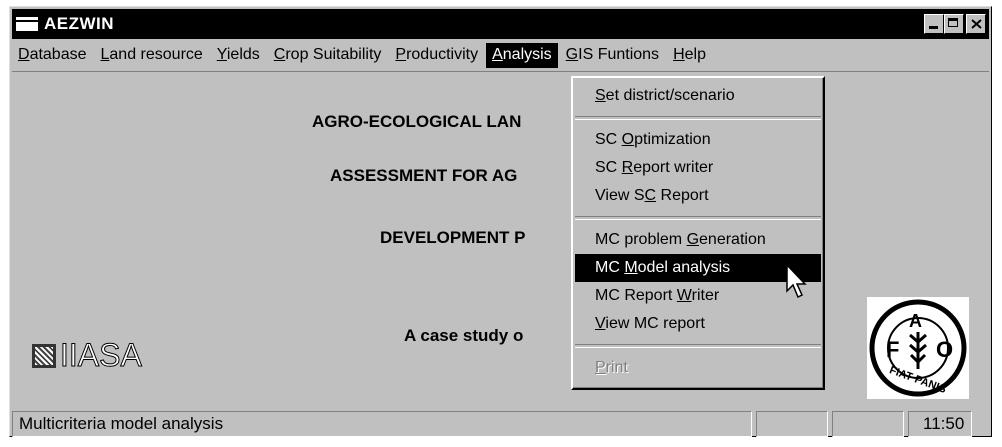  Describe the element at coordinates (238, 55) in the screenshot. I see `menu-yields: Yields` at that location.